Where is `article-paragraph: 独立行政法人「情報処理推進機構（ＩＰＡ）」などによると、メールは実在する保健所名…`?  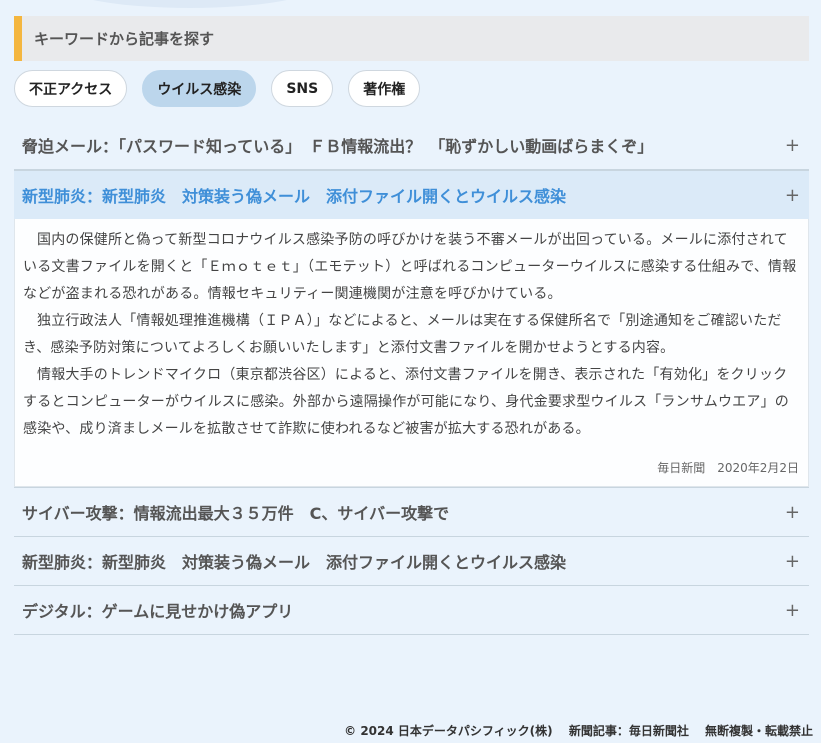 article-paragraph: 独立行政法人「情報処理推進機構（ＩＰＡ）」などによると、メールは実在する保健所名… is located at coordinates (402, 334).